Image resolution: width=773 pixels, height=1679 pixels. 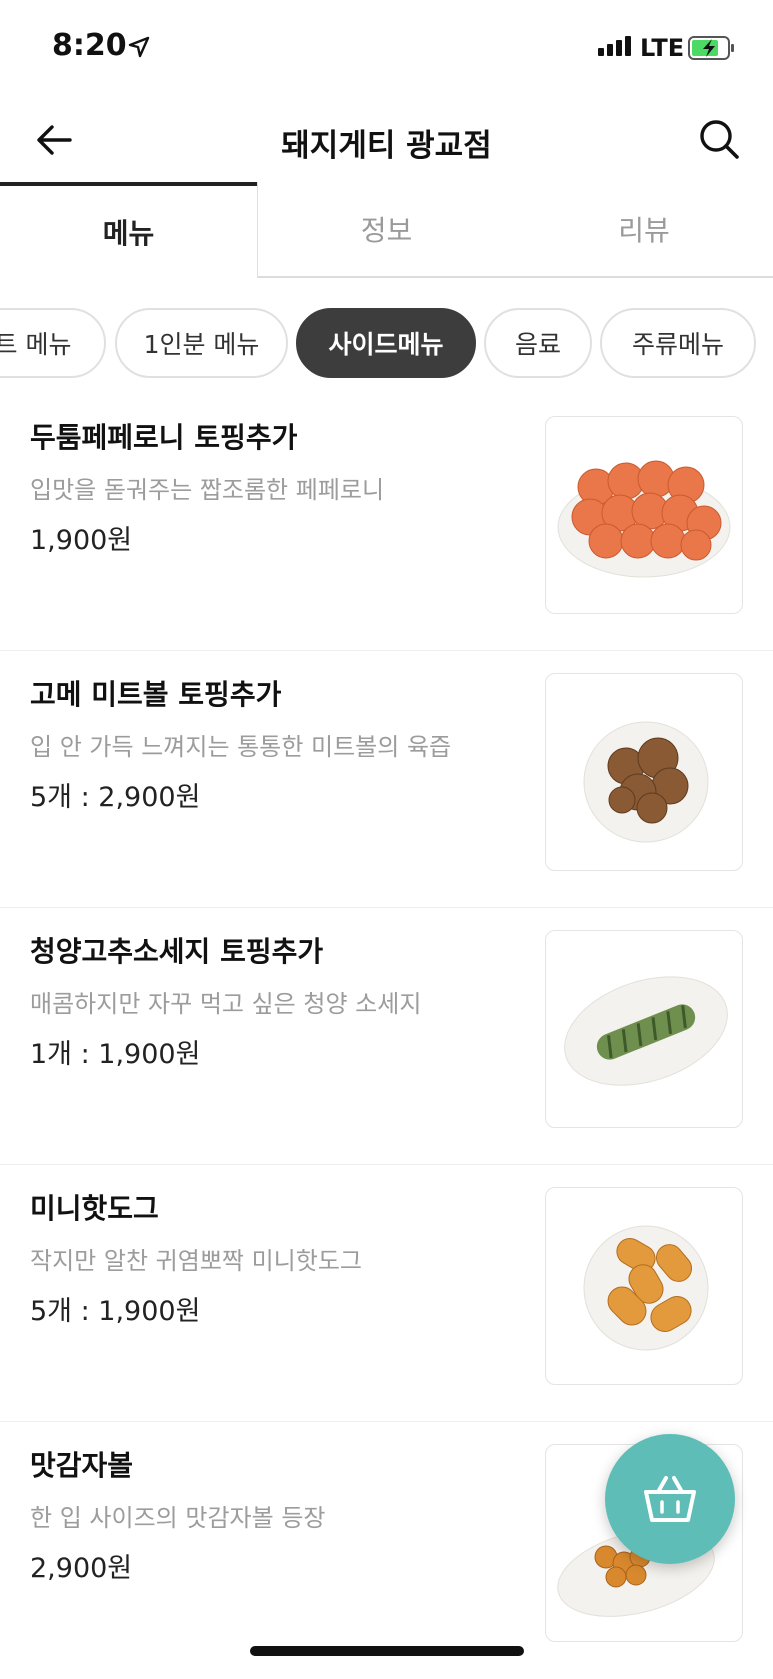 I want to click on status-time: 8:20, so click(x=89, y=45).